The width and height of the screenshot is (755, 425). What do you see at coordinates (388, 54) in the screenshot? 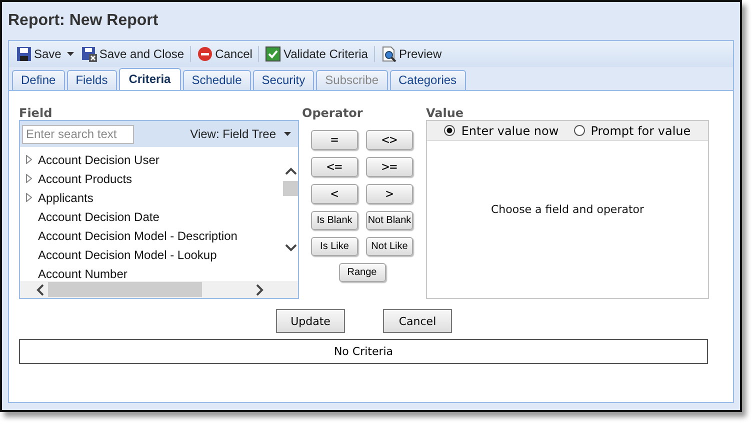
I see `document-magnifier-icon` at bounding box center [388, 54].